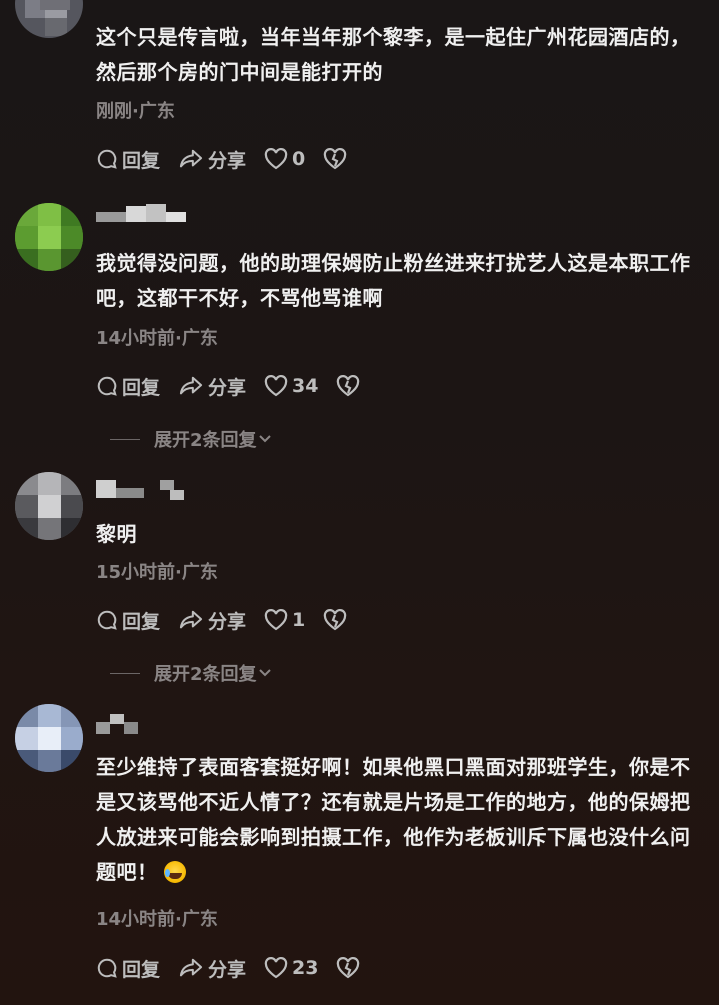  What do you see at coordinates (291, 968) in the screenshot?
I see `like-button: 23` at bounding box center [291, 968].